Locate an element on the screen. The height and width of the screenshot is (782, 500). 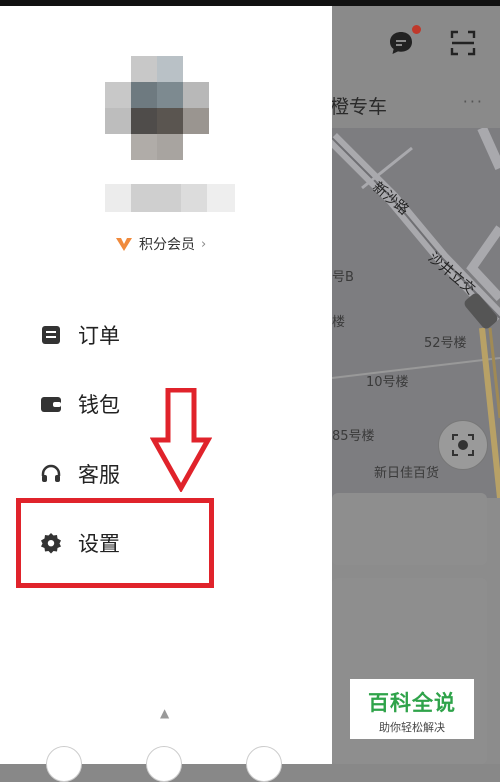
menu-item-orders: 订单 is located at coordinates (80, 335).